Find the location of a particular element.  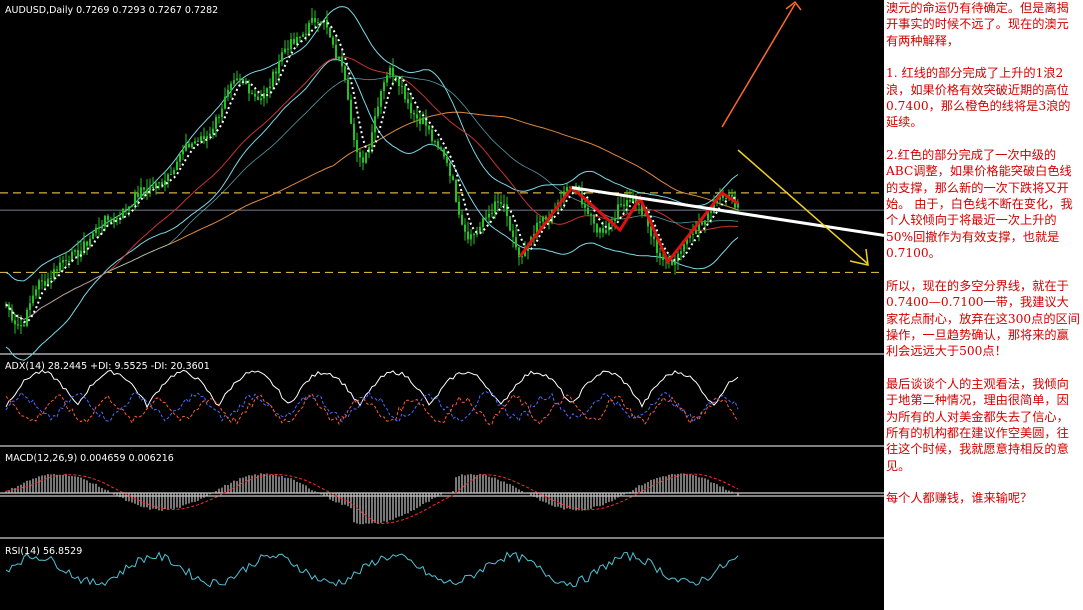

yellow-projection-arrow is located at coordinates (803, 207).